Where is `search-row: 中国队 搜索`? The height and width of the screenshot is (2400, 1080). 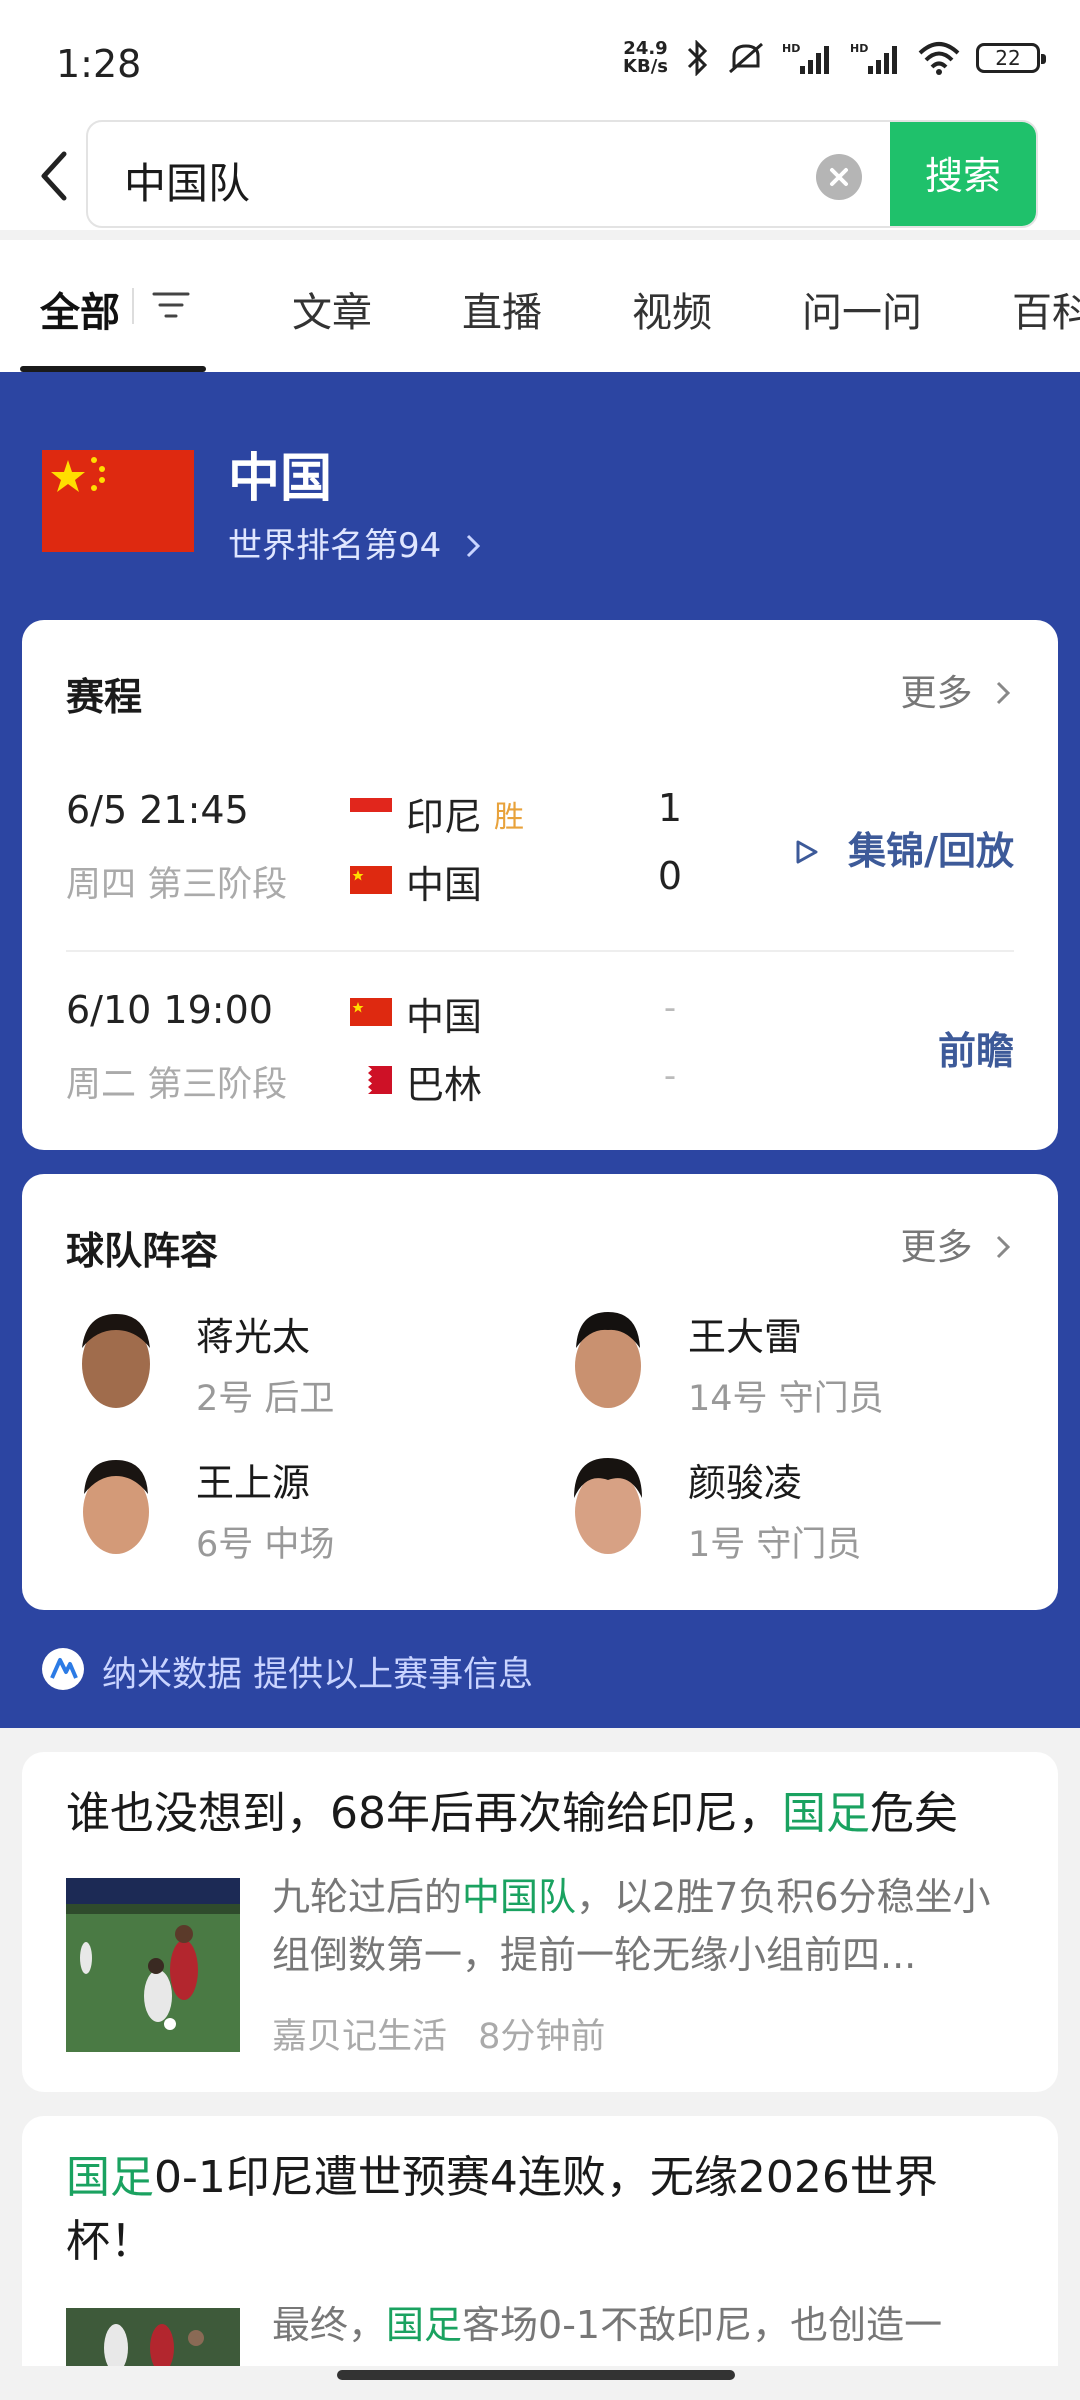 search-row: 中国队 搜索 is located at coordinates (540, 175).